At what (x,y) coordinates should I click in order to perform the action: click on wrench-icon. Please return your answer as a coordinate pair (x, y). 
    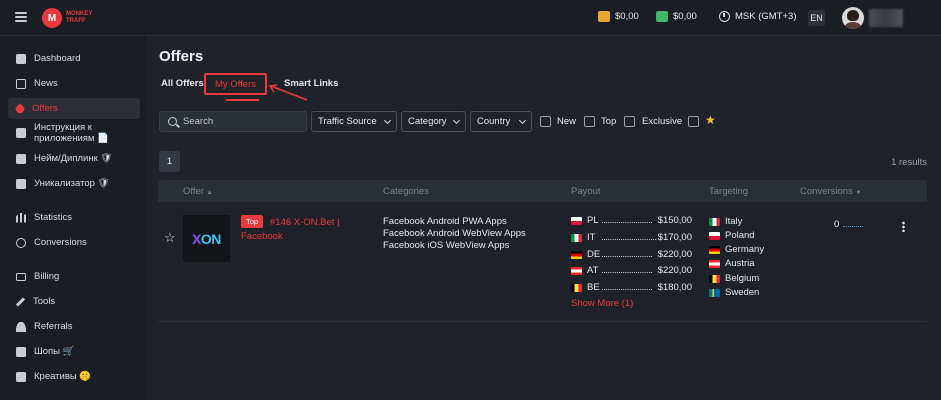
    Looking at the image, I should click on (20, 301).